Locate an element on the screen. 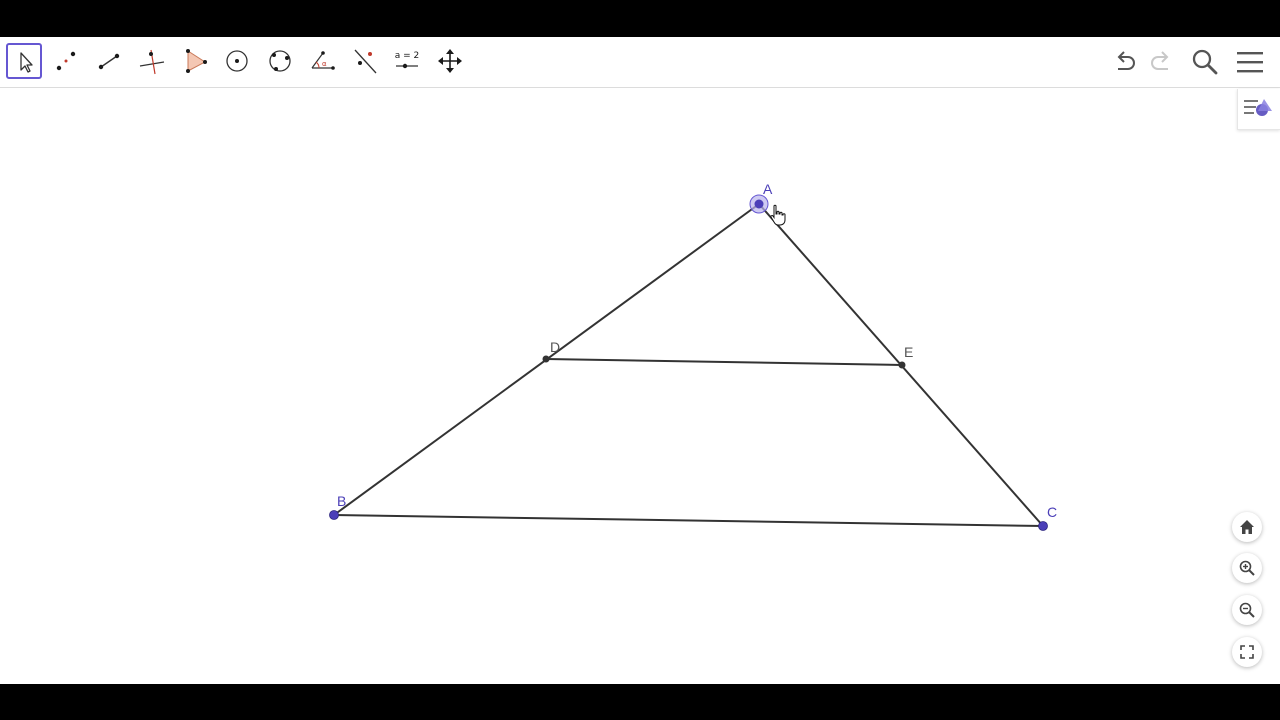 Image resolution: width=1280 pixels, height=720 pixels. fullscreen-button is located at coordinates (1247, 652).